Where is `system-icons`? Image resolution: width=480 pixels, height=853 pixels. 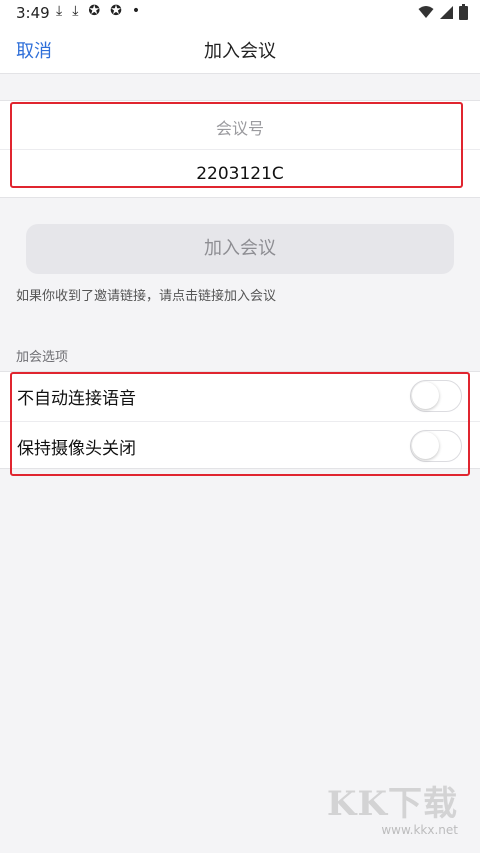
system-icons is located at coordinates (443, 12).